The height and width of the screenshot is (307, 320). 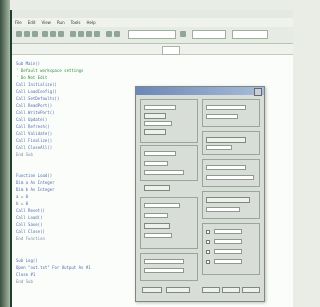 I want to click on group-box-g, so click(x=231, y=173).